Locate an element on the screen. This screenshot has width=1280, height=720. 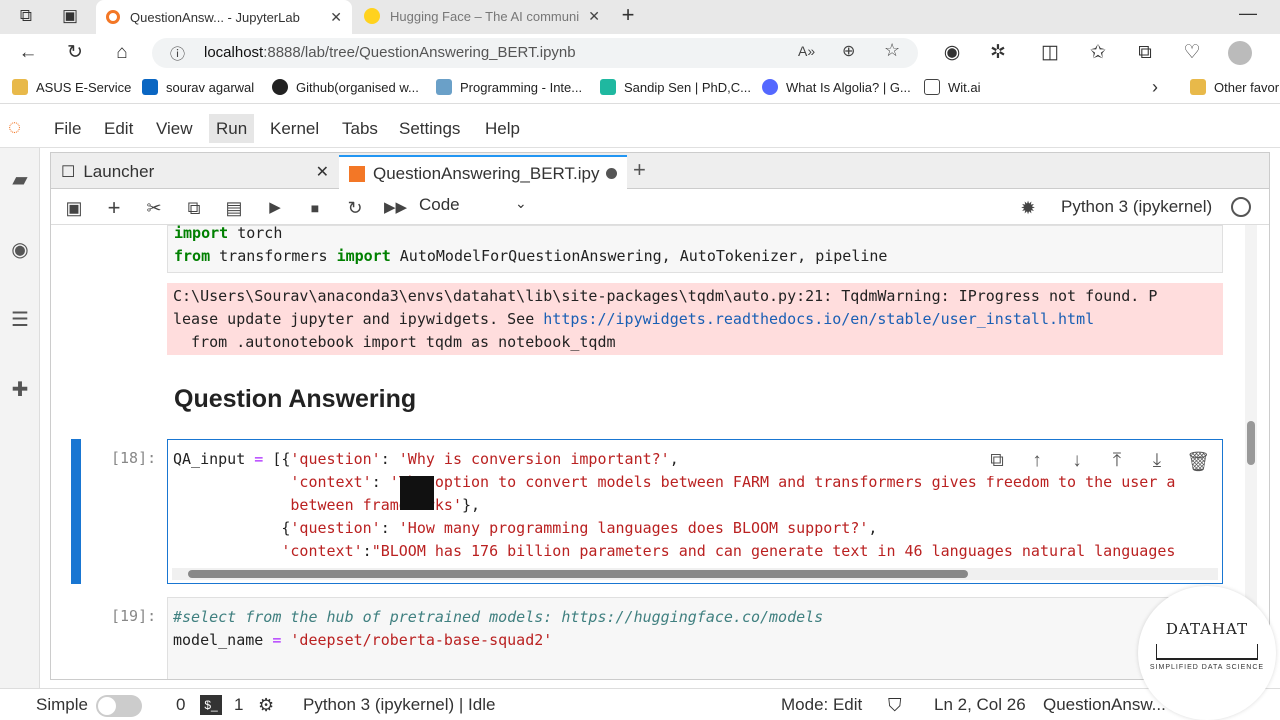
paste-icon: ▤ is located at coordinates (234, 208).